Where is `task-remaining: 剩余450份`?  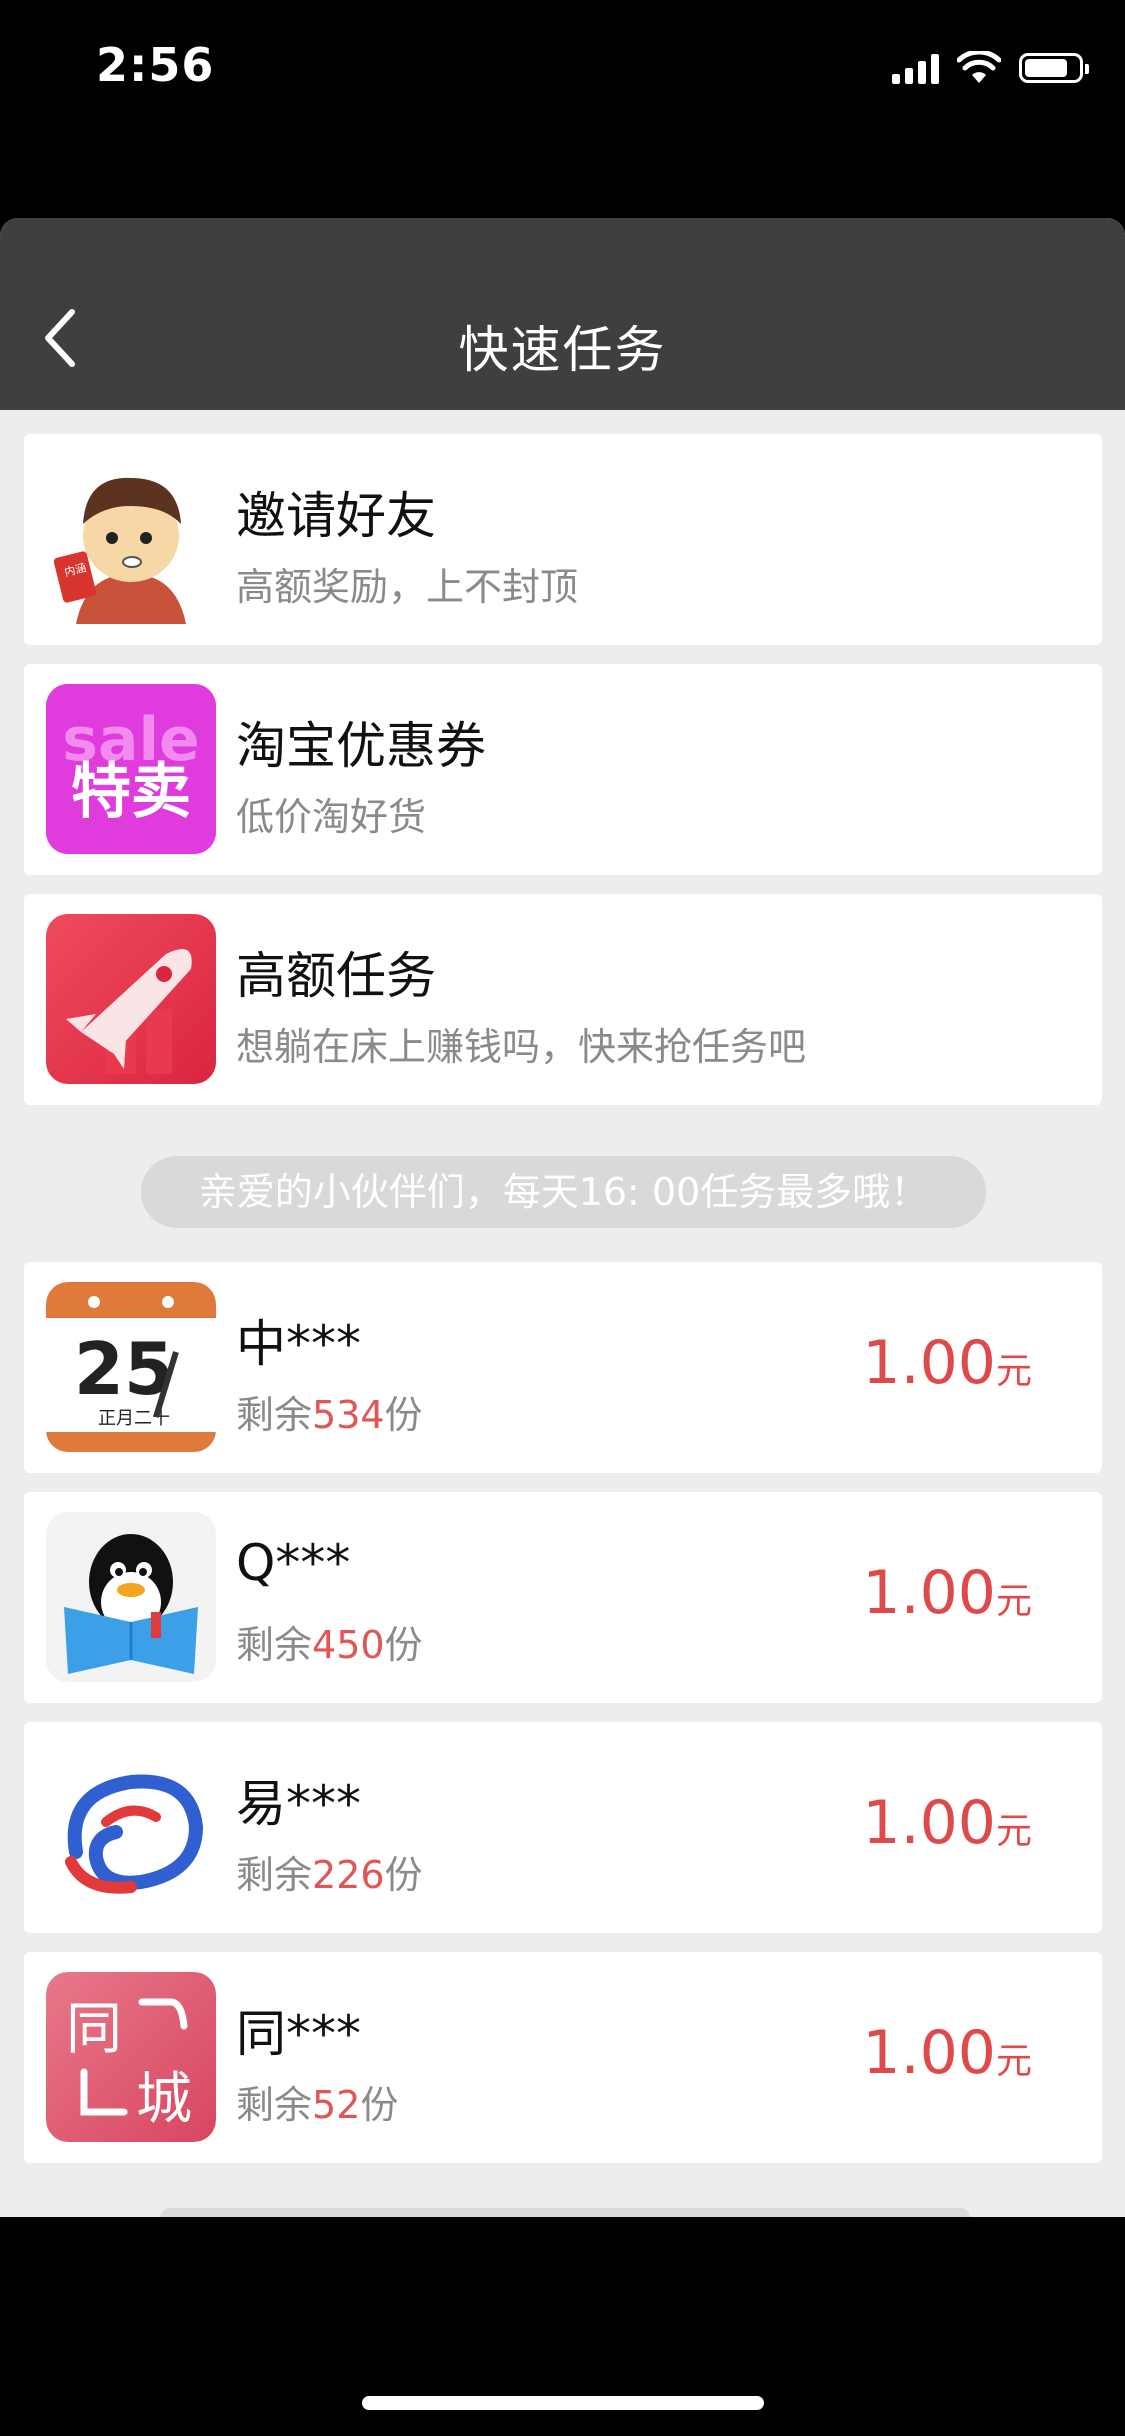
task-remaining: 剩余450份 is located at coordinates (329, 1645).